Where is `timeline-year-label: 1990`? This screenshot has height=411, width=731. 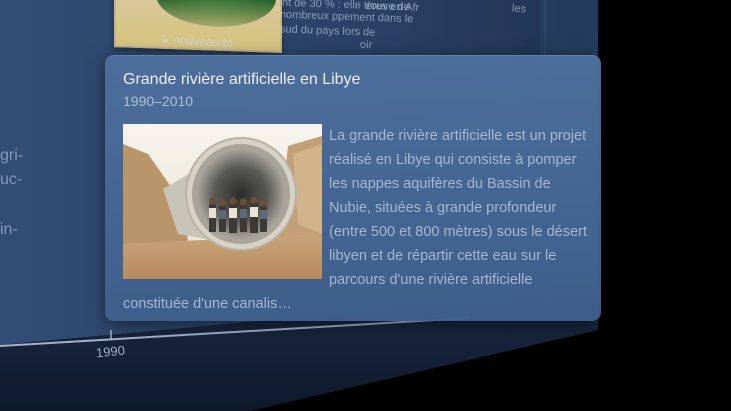
timeline-year-label: 1990 is located at coordinates (110, 351).